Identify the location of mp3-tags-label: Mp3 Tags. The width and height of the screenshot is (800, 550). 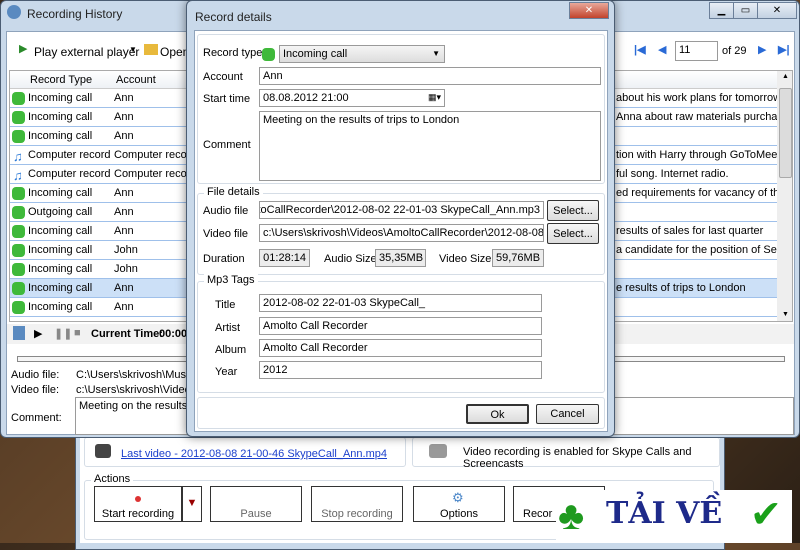
(231, 280).